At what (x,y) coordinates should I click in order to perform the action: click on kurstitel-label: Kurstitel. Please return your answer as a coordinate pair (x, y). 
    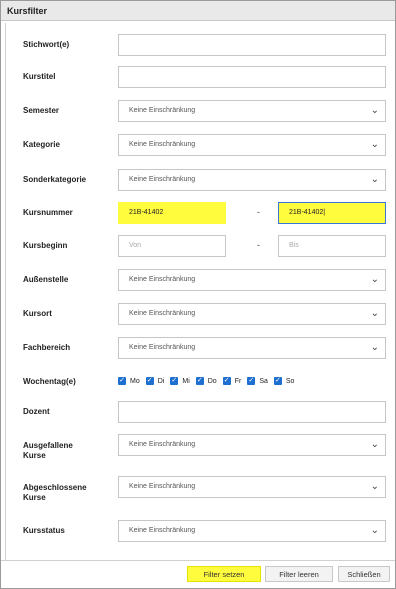
    Looking at the image, I should click on (39, 76).